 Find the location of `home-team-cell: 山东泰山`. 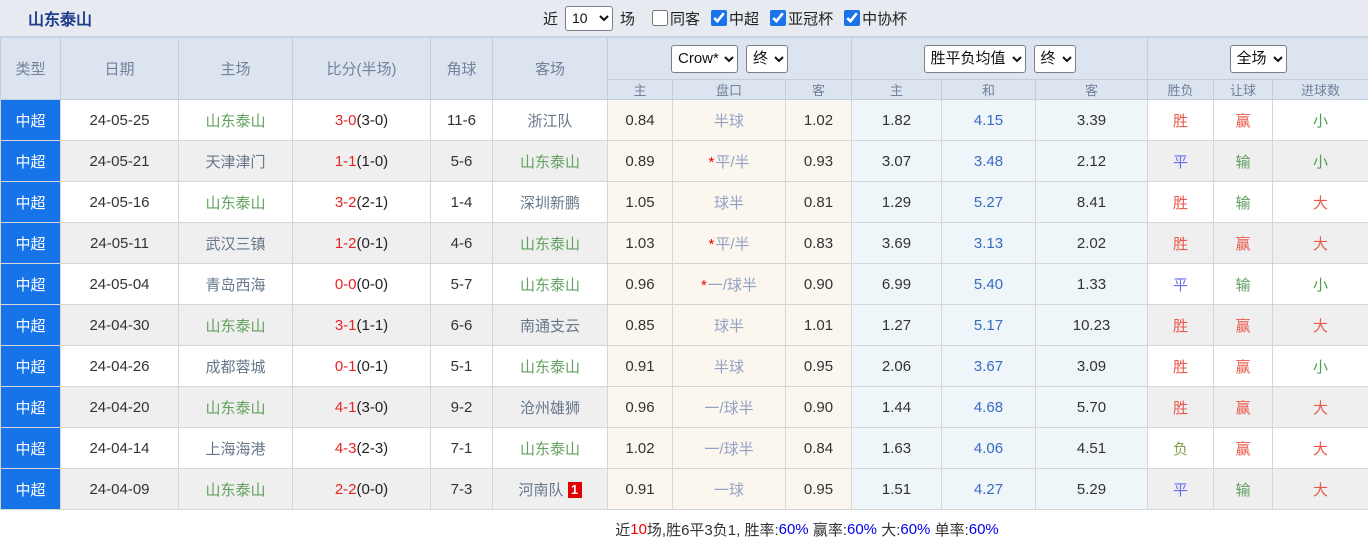

home-team-cell: 山东泰山 is located at coordinates (236, 120).